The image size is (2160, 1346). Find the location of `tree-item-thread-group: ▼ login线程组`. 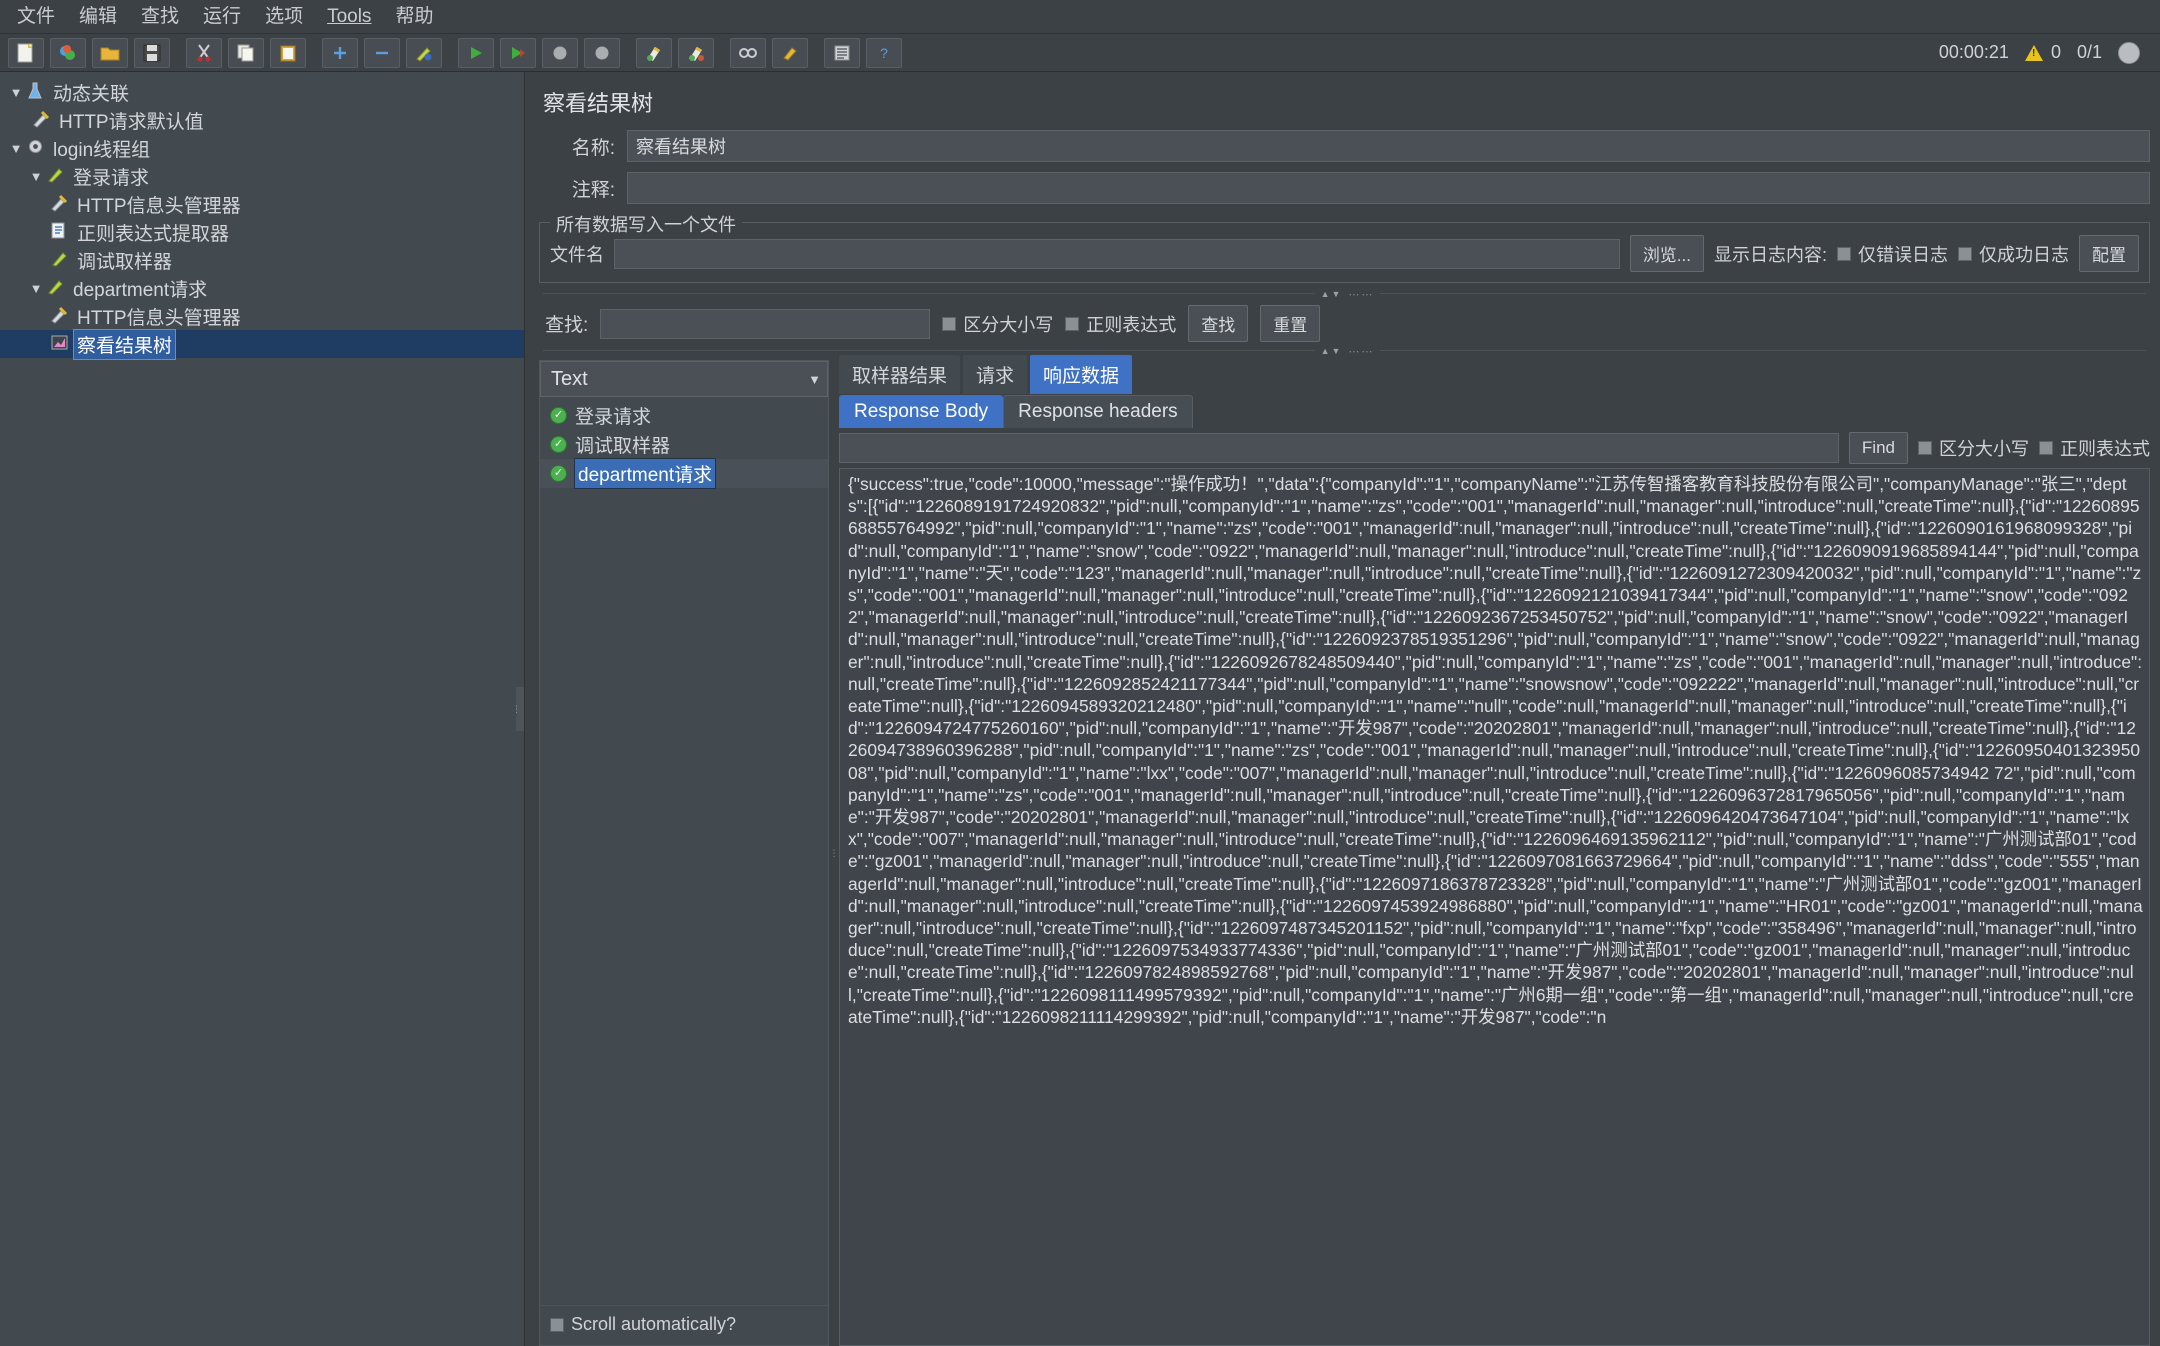

tree-item-thread-group: ▼ login线程组 is located at coordinates (262, 148).